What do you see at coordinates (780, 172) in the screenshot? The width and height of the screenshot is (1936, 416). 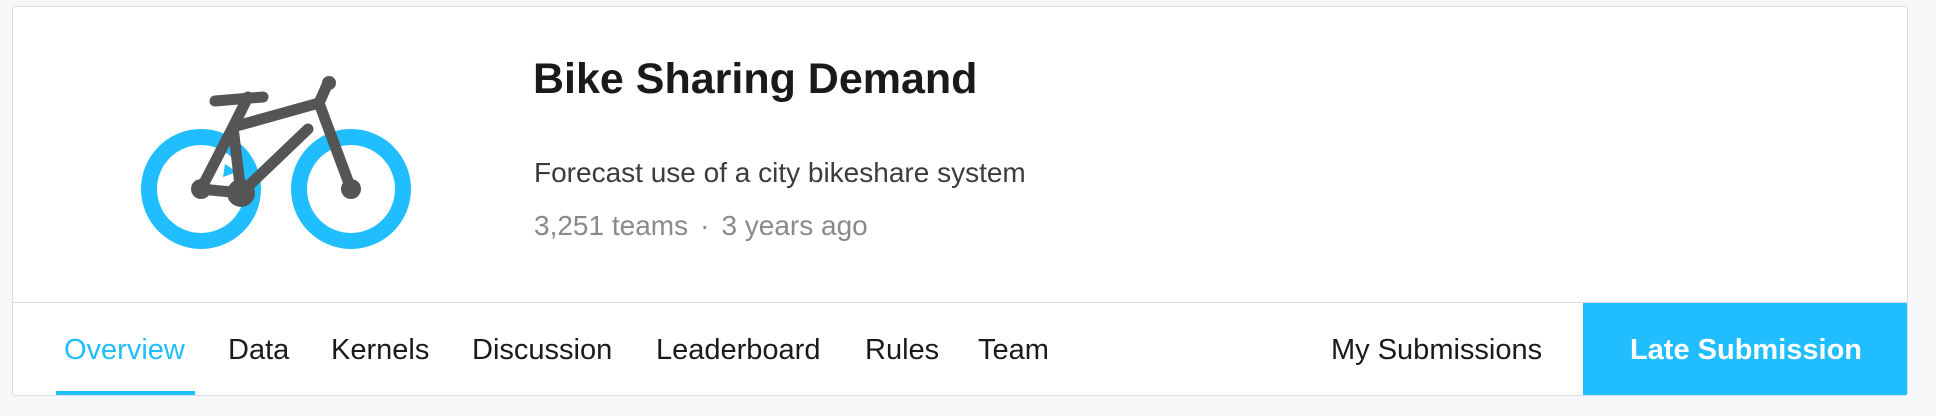 I see `competition-subtitle: Forecast use of a city bikeshare system` at bounding box center [780, 172].